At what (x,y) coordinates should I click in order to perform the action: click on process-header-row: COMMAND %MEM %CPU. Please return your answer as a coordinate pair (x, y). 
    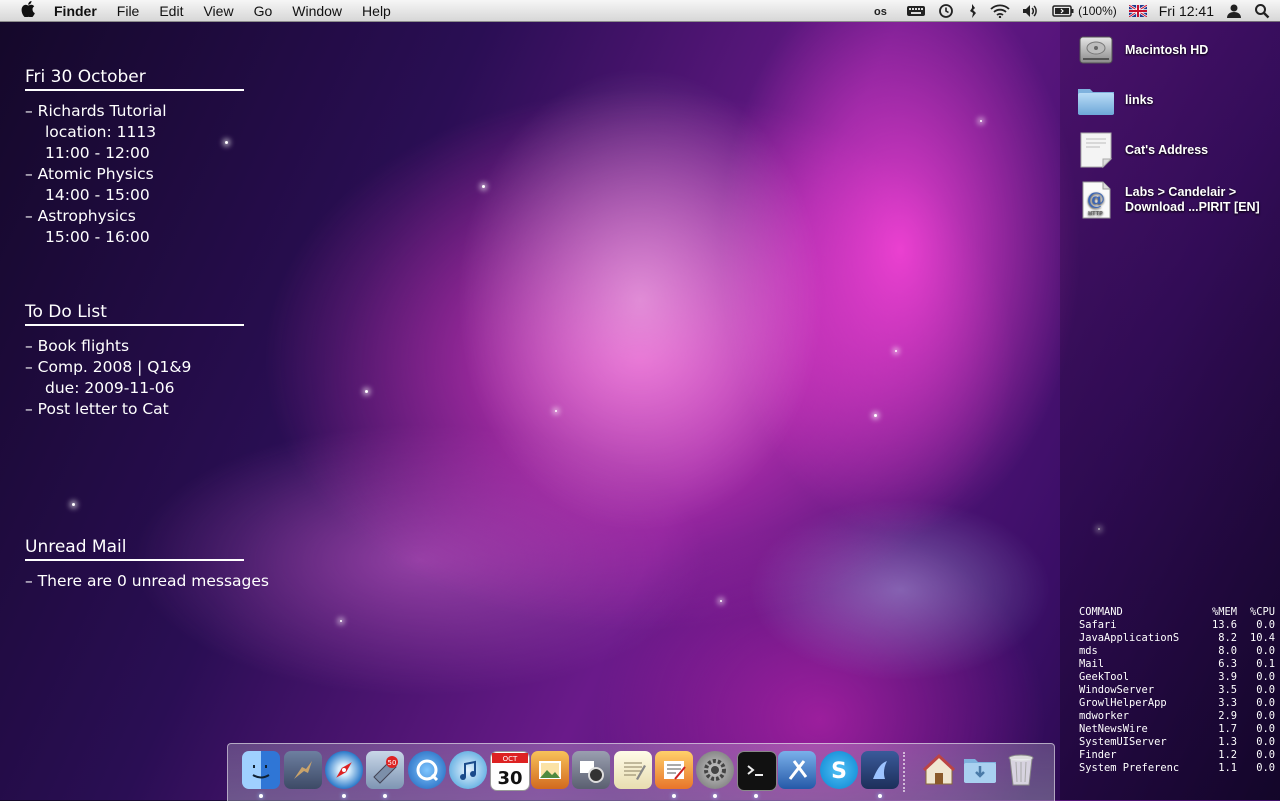
    Looking at the image, I should click on (1177, 612).